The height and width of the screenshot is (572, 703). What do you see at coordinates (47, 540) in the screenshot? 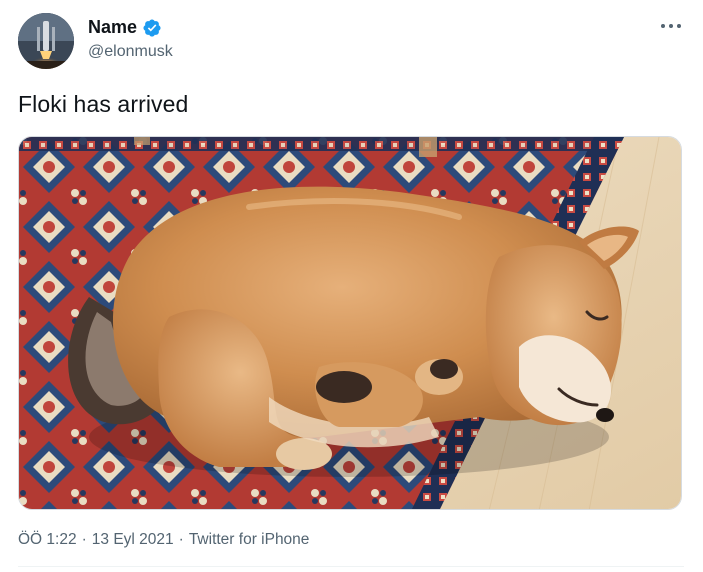
I see `tweet-time: ÖÖ 1:22` at bounding box center [47, 540].